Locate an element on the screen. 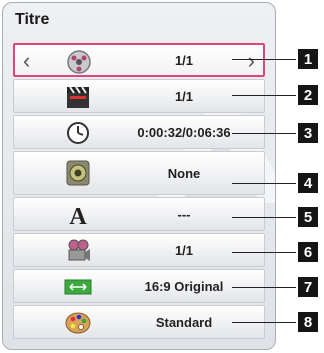 This screenshot has width=324, height=353. prev-arrow-icon: ‹ is located at coordinates (26, 61).